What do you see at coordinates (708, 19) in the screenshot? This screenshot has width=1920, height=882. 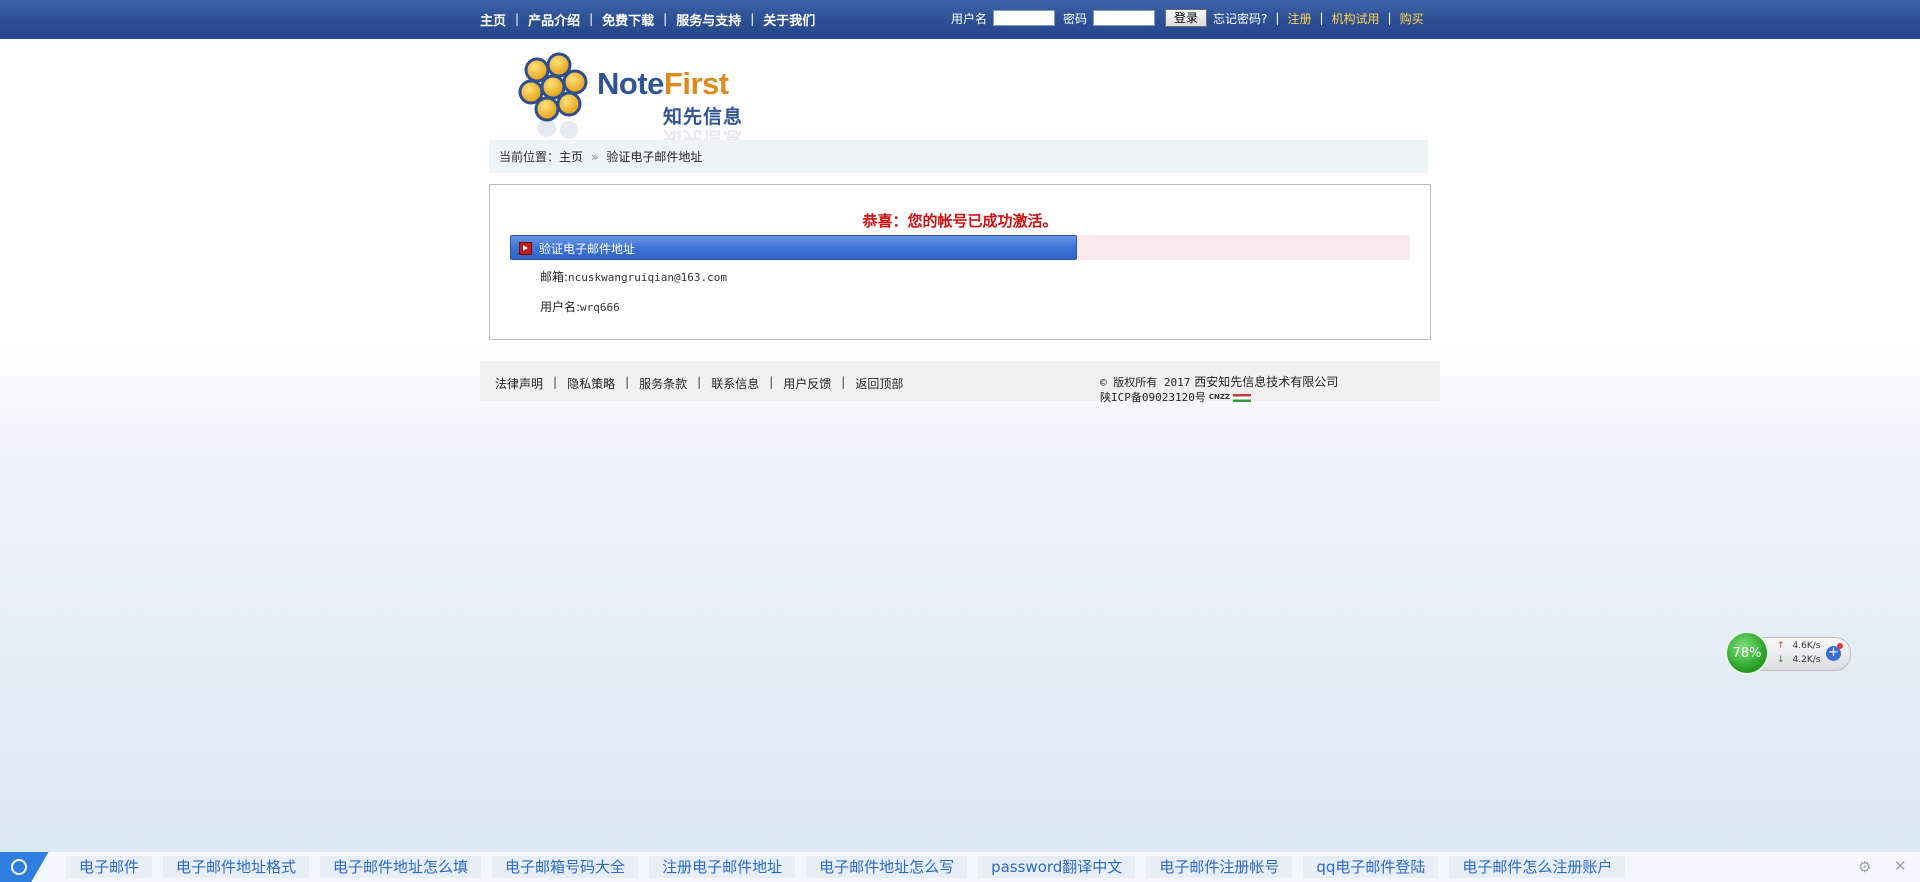 I see `nav-support: 服务与支持` at bounding box center [708, 19].